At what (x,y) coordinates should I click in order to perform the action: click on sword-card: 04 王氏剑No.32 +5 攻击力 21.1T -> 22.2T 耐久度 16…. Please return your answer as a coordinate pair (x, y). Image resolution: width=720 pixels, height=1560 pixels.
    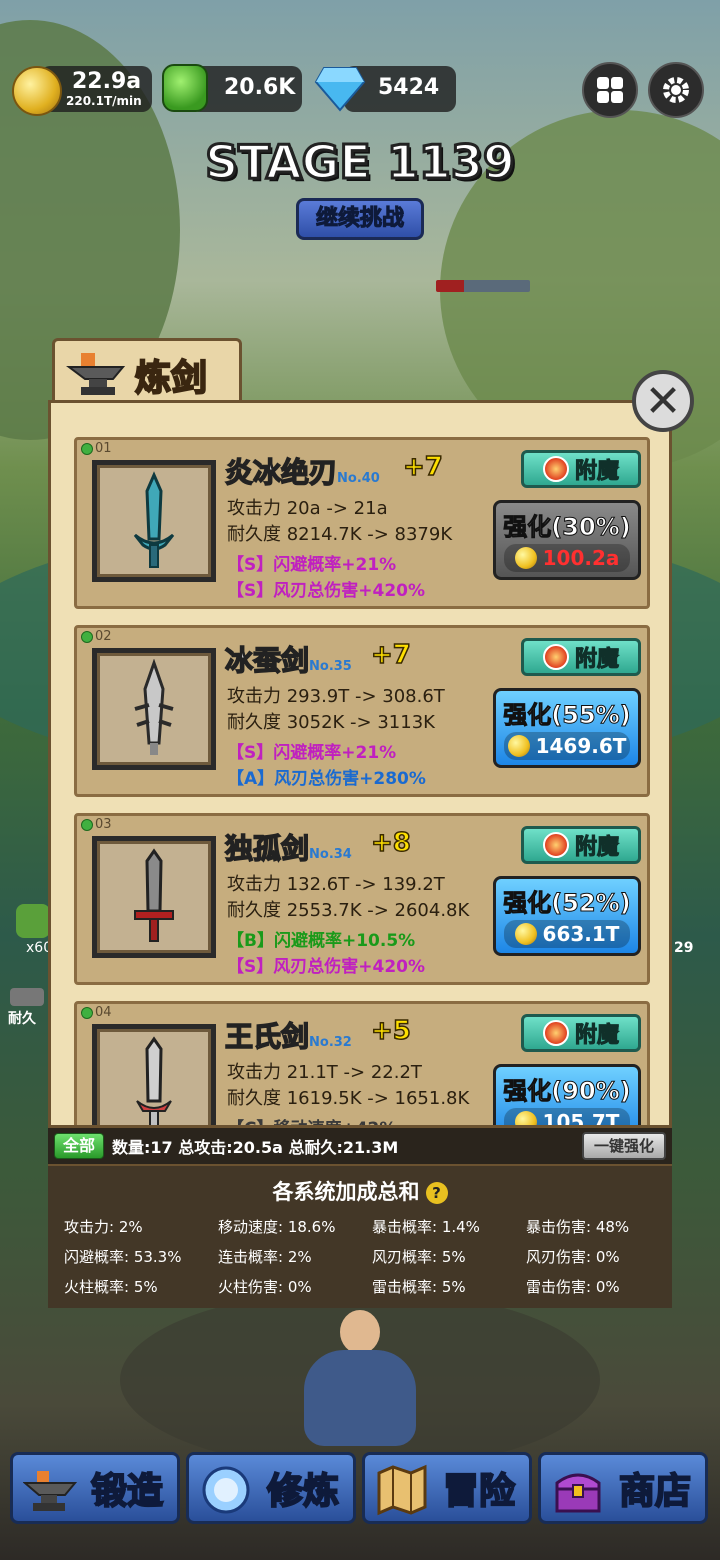
    Looking at the image, I should click on (362, 1064).